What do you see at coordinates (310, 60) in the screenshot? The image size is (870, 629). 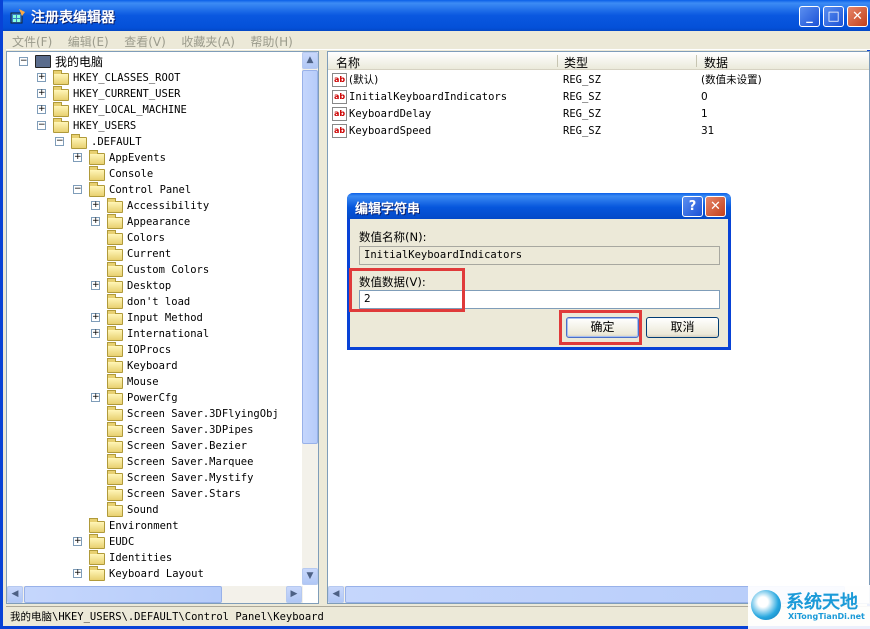 I see `scroll-up-button: ▲` at bounding box center [310, 60].